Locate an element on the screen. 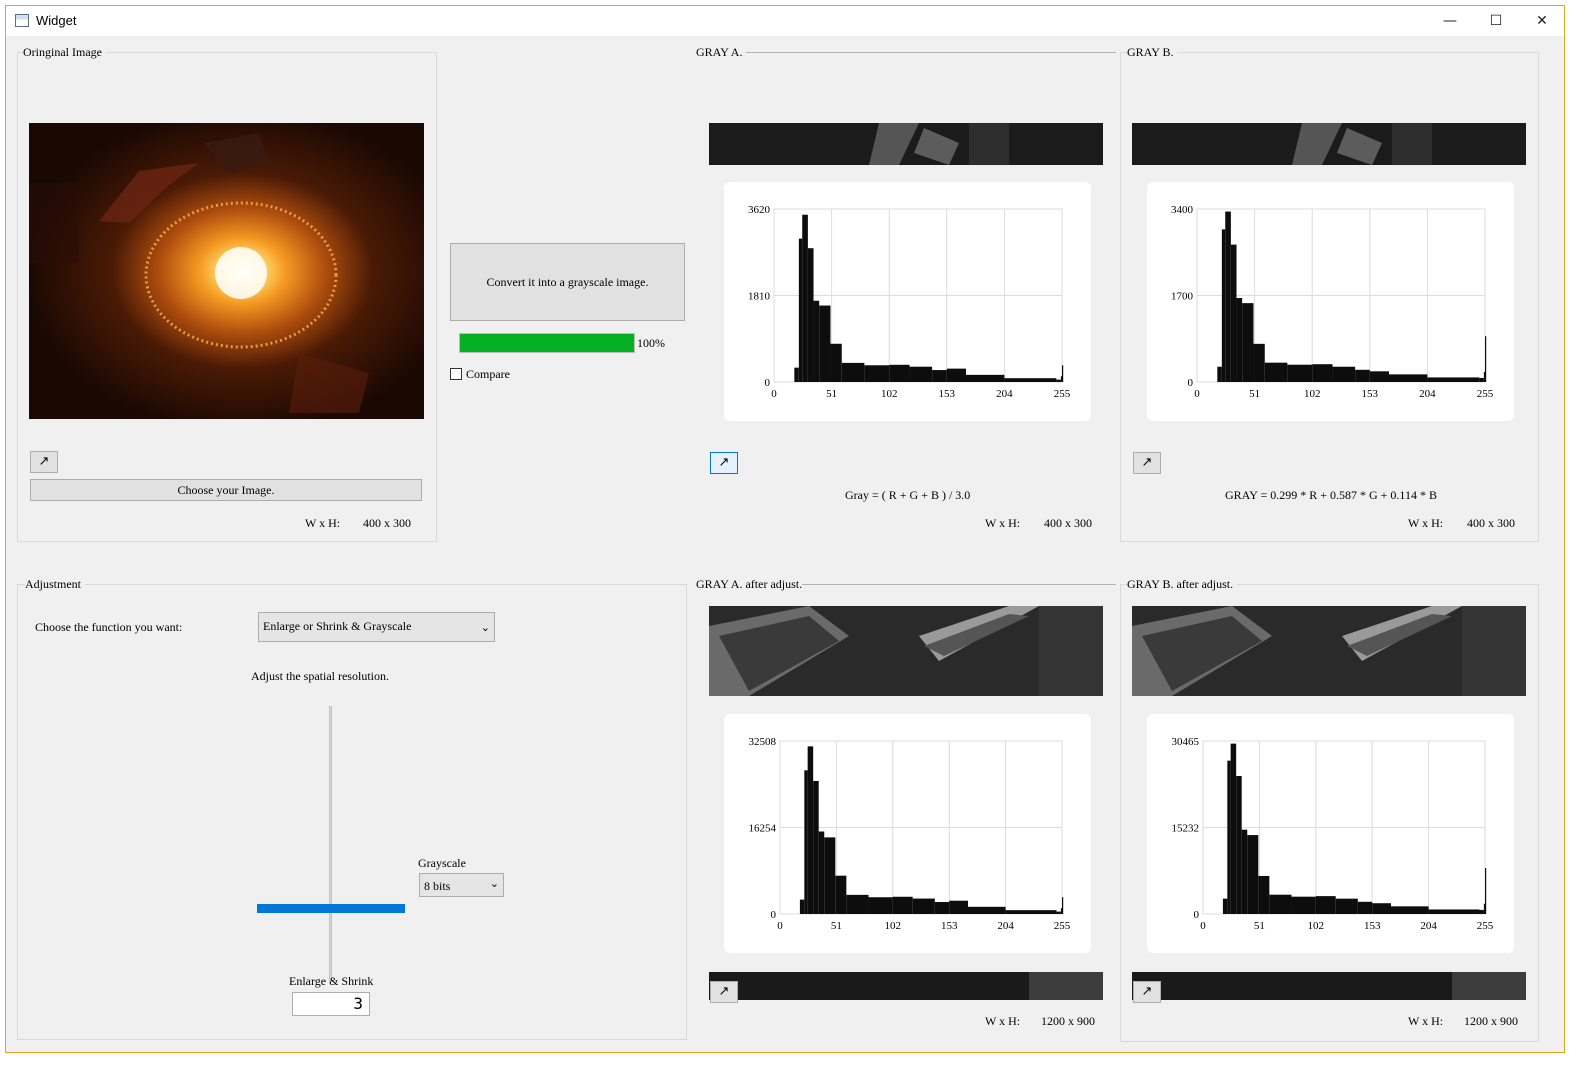 This screenshot has width=1592, height=1074. x-tick-label: 51 is located at coordinates (831, 394).